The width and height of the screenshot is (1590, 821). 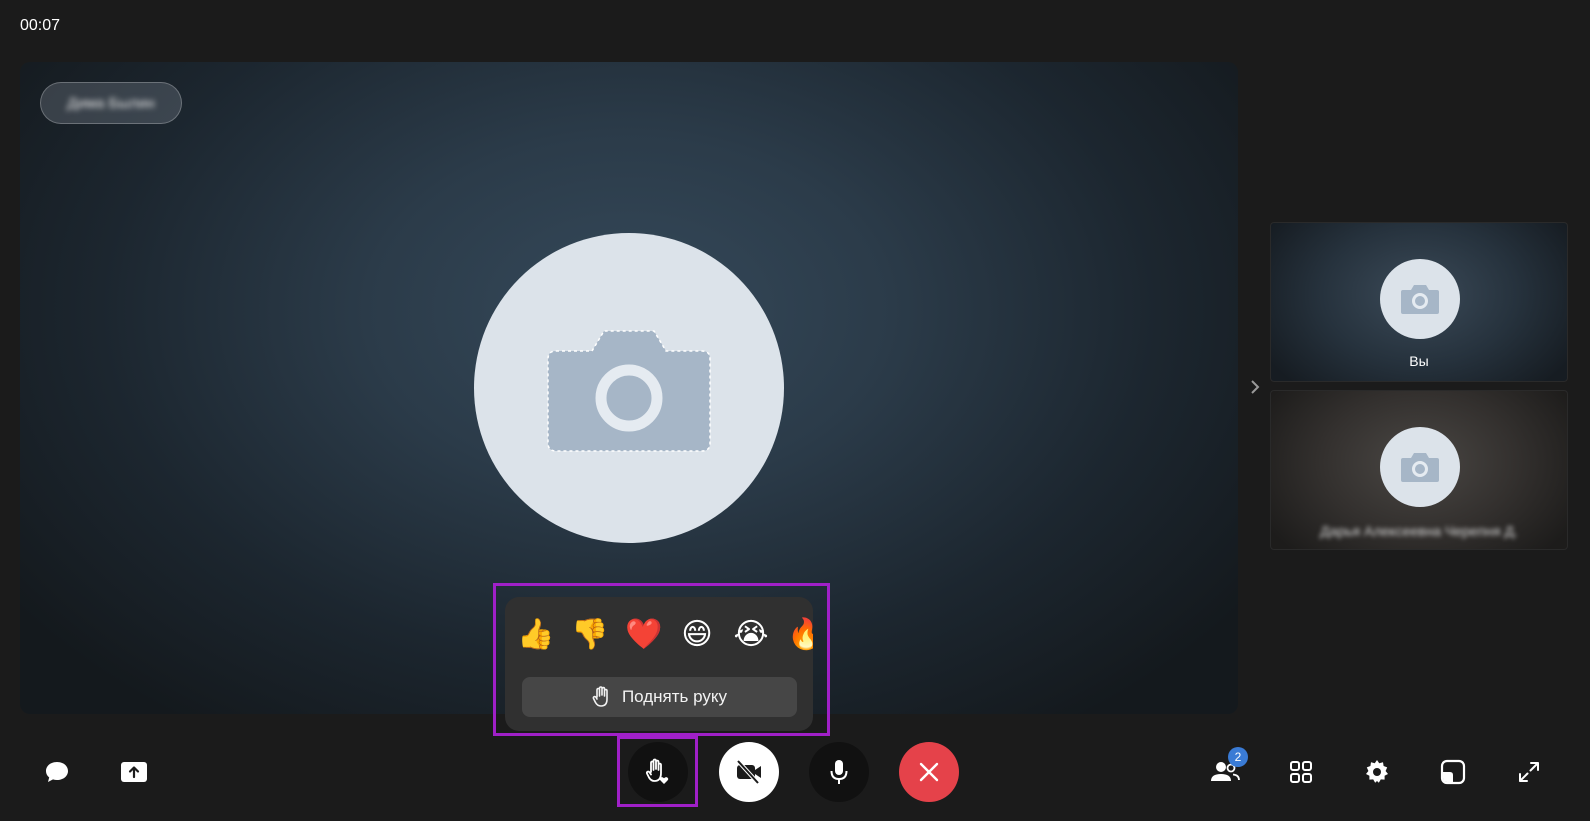 What do you see at coordinates (643, 635) in the screenshot?
I see `heart-reaction: ❤️` at bounding box center [643, 635].